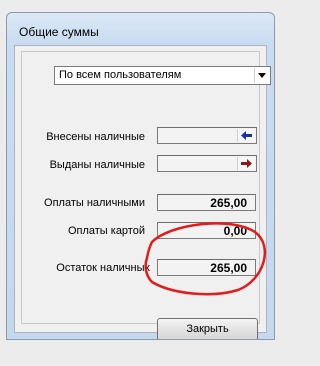  Describe the element at coordinates (228, 203) in the screenshot. I see `cash-payments-value: 265,00` at that location.